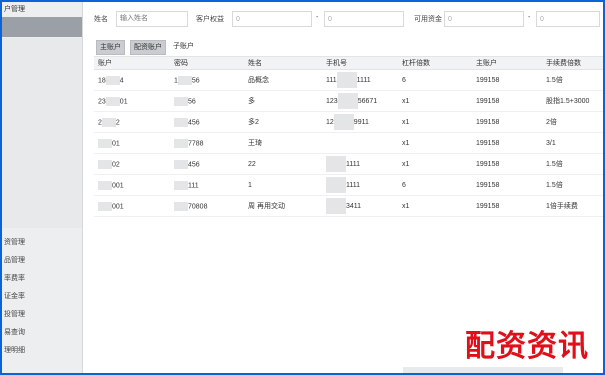 The height and width of the screenshot is (375, 605). What do you see at coordinates (360, 122) in the screenshot?
I see `phone-cell: 12 9911` at bounding box center [360, 122].